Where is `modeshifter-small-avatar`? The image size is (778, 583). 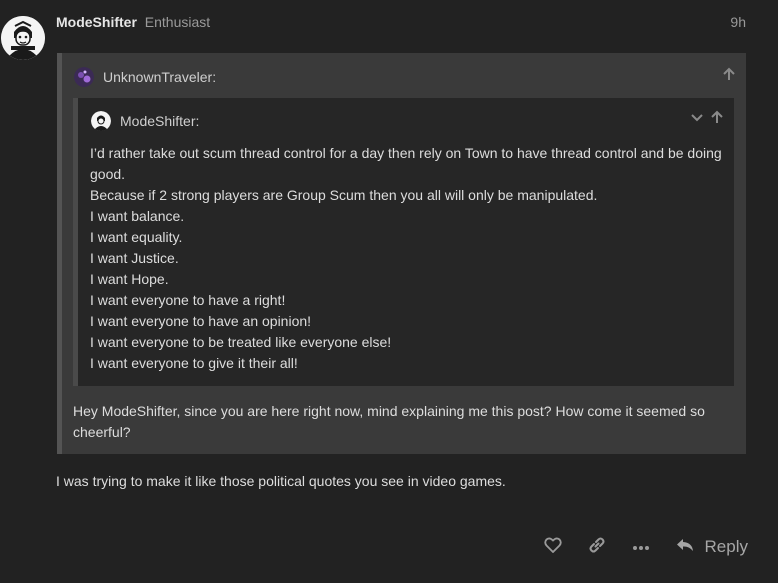 modeshifter-small-avatar is located at coordinates (101, 121).